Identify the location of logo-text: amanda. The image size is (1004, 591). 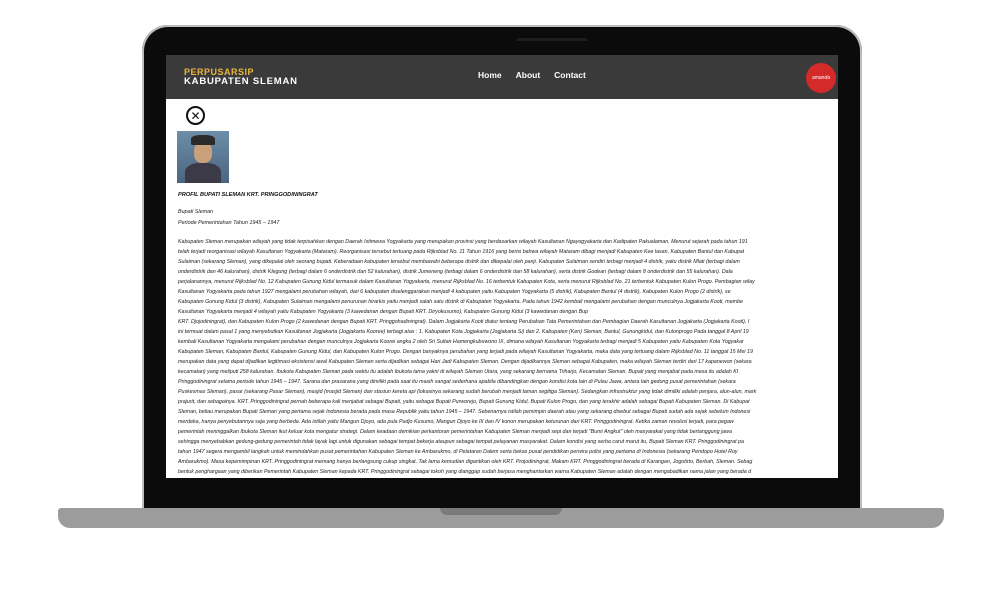
(821, 78).